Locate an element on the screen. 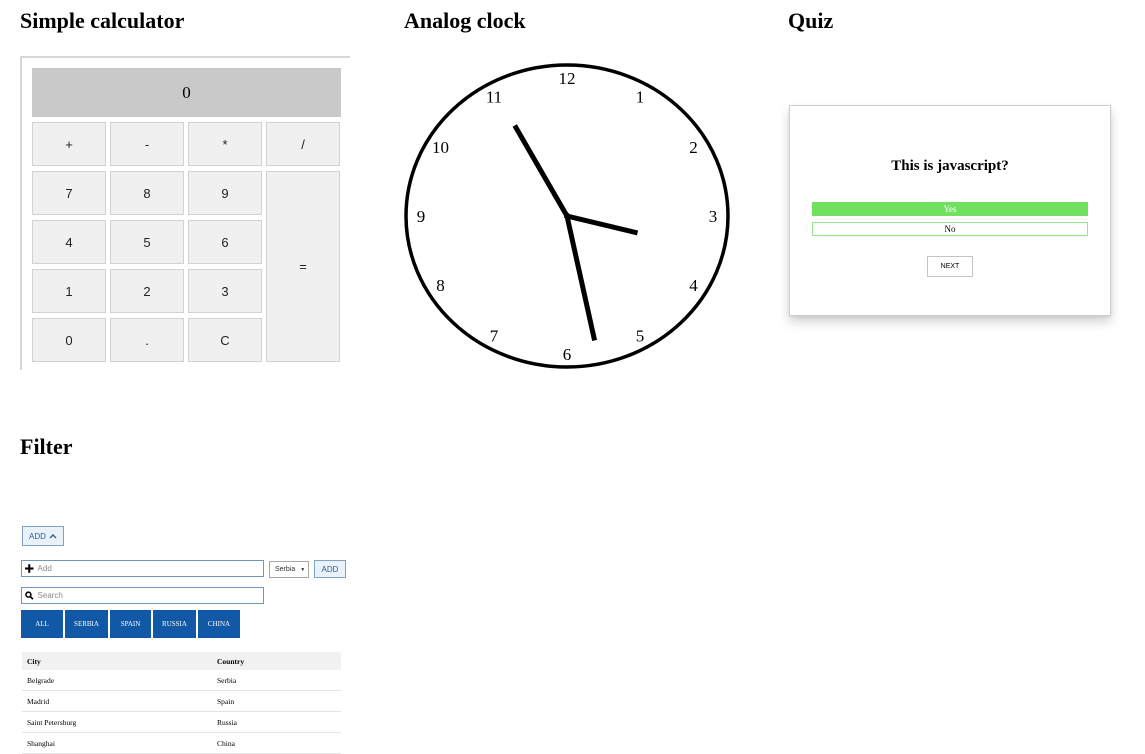 The height and width of the screenshot is (754, 1145). country-select: Serbia ▼ is located at coordinates (289, 569).